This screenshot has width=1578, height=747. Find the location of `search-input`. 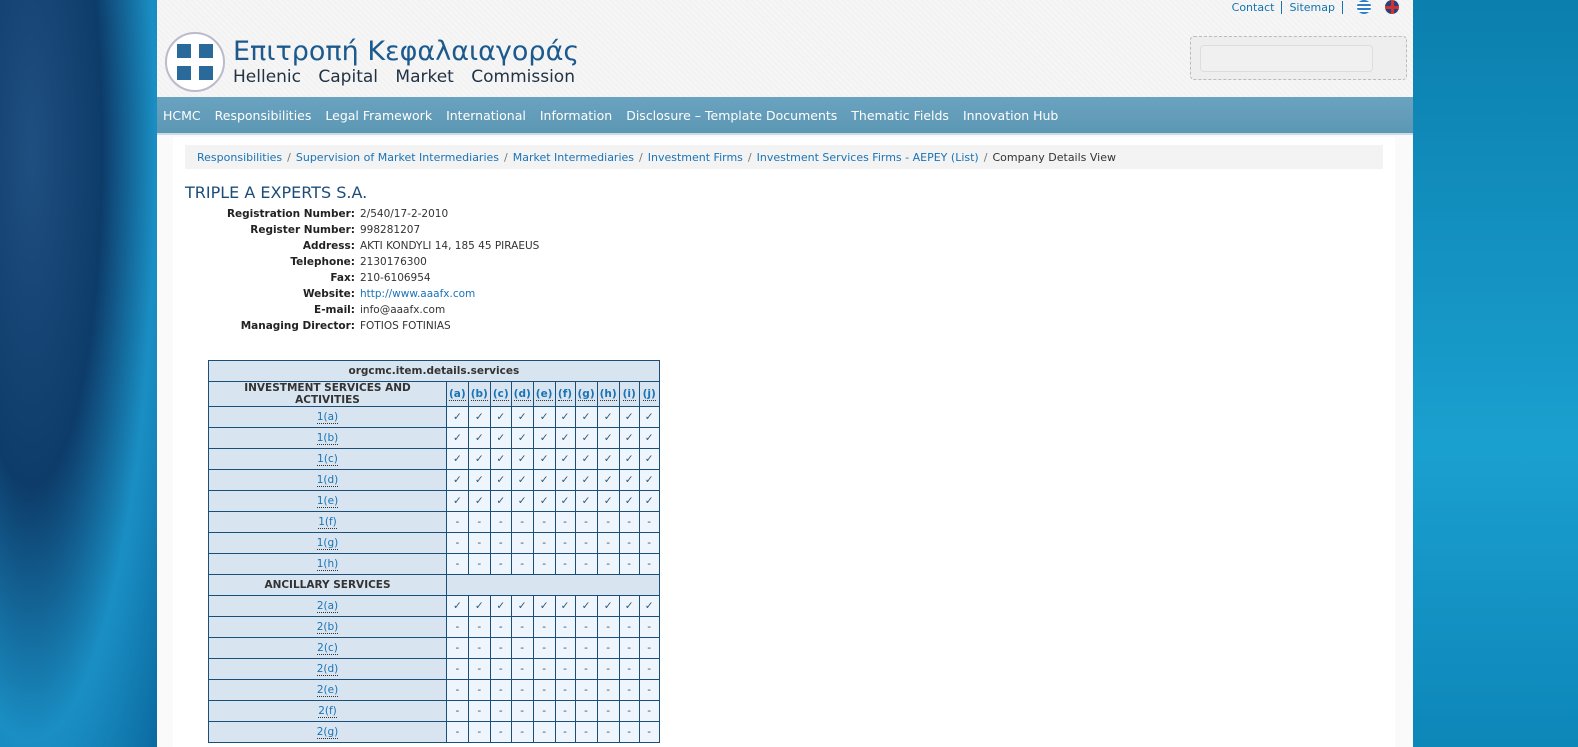

search-input is located at coordinates (1286, 58).